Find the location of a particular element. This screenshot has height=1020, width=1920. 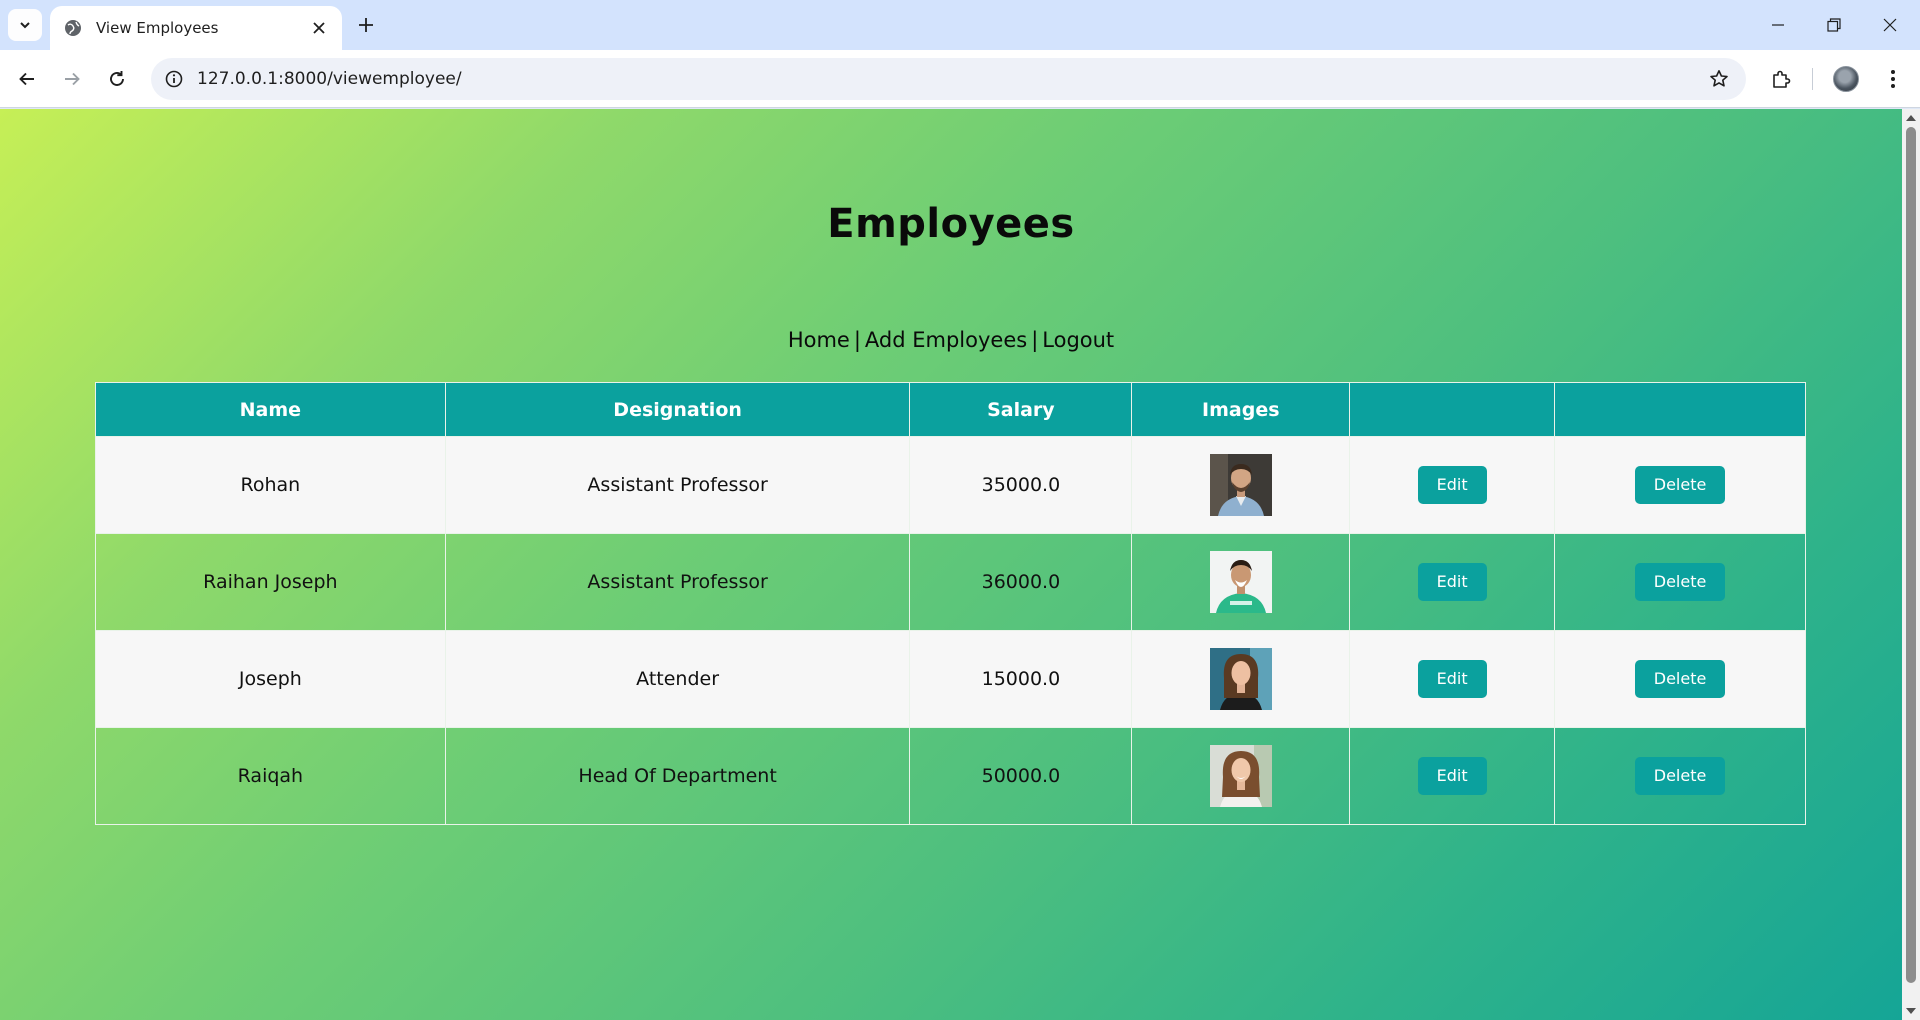

column-header-name: Name is located at coordinates (270, 409).